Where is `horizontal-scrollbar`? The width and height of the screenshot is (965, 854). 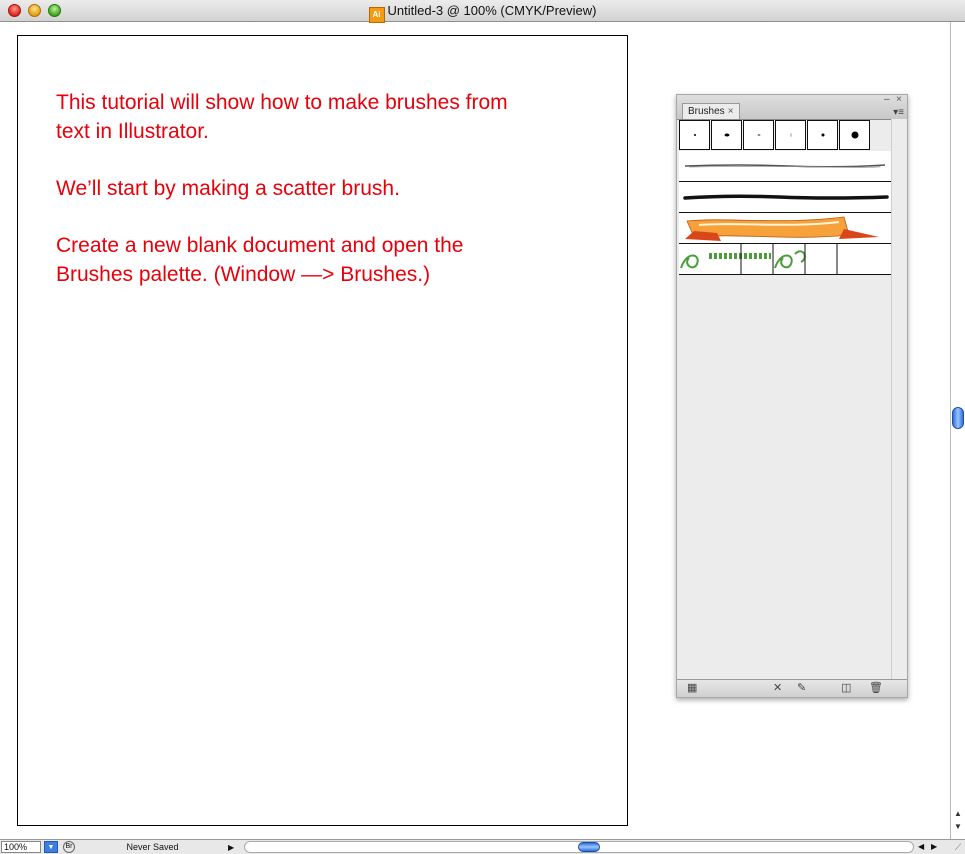 horizontal-scrollbar is located at coordinates (579, 847).